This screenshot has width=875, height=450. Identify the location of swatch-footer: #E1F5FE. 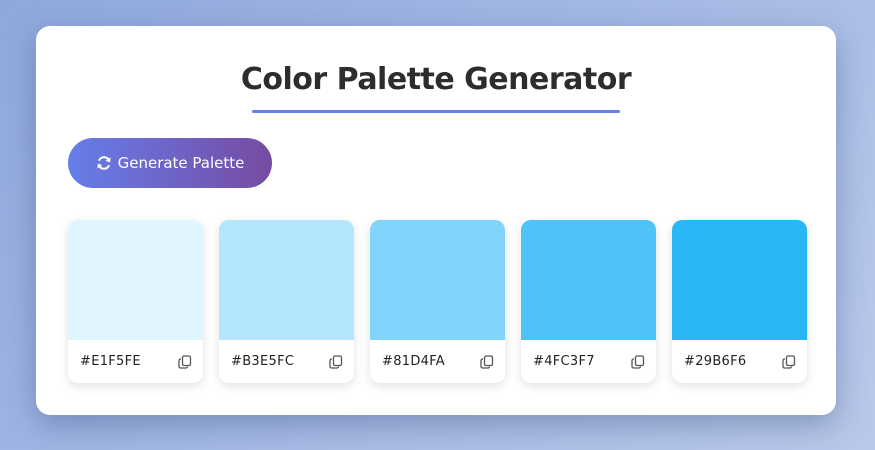
(135, 361).